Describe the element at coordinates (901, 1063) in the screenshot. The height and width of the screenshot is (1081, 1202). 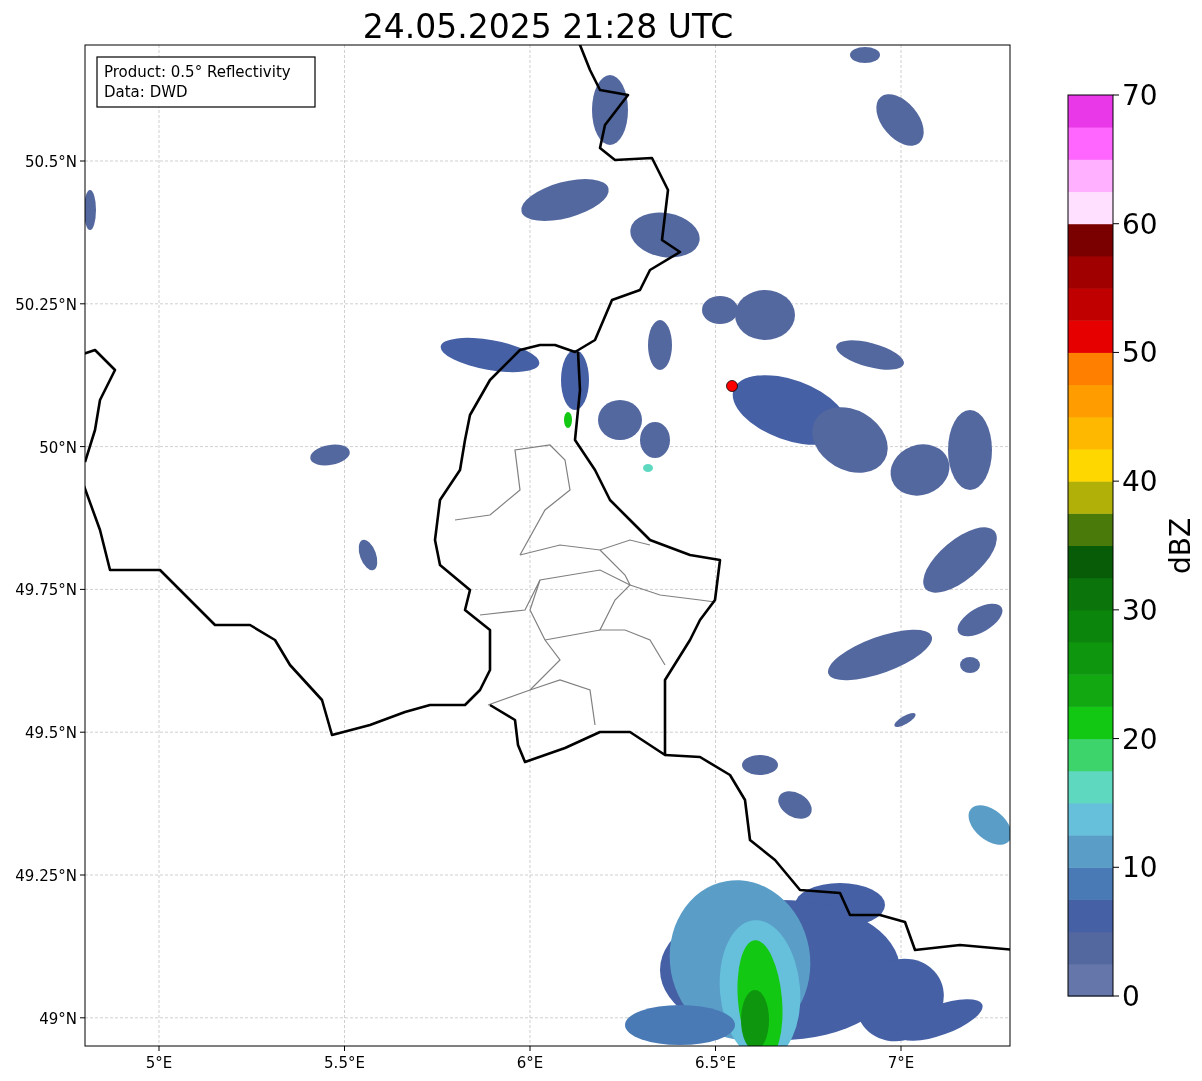
I see `longitude-label: 7°E` at that location.